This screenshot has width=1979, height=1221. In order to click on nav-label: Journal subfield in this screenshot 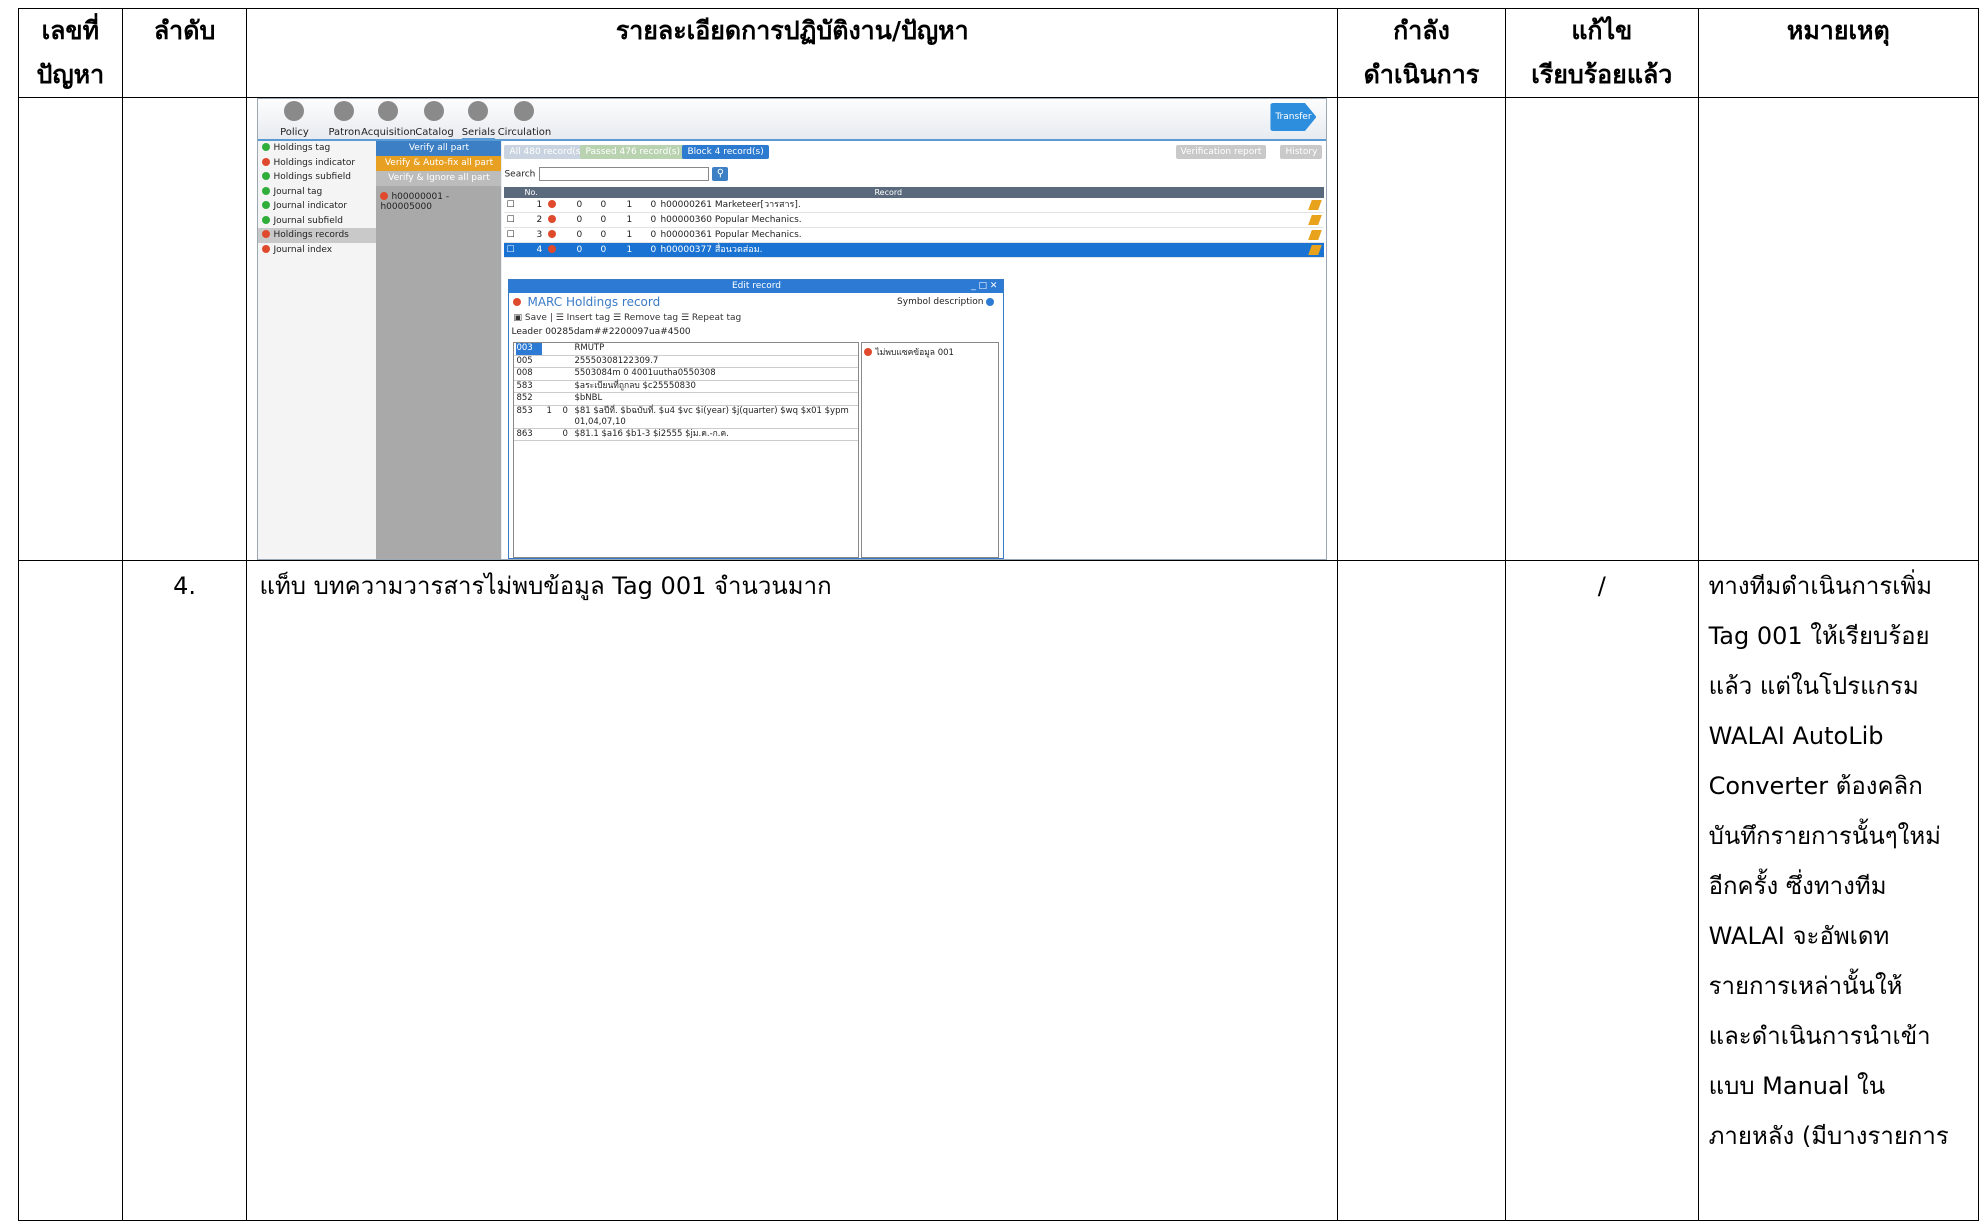, I will do `click(308, 220)`.